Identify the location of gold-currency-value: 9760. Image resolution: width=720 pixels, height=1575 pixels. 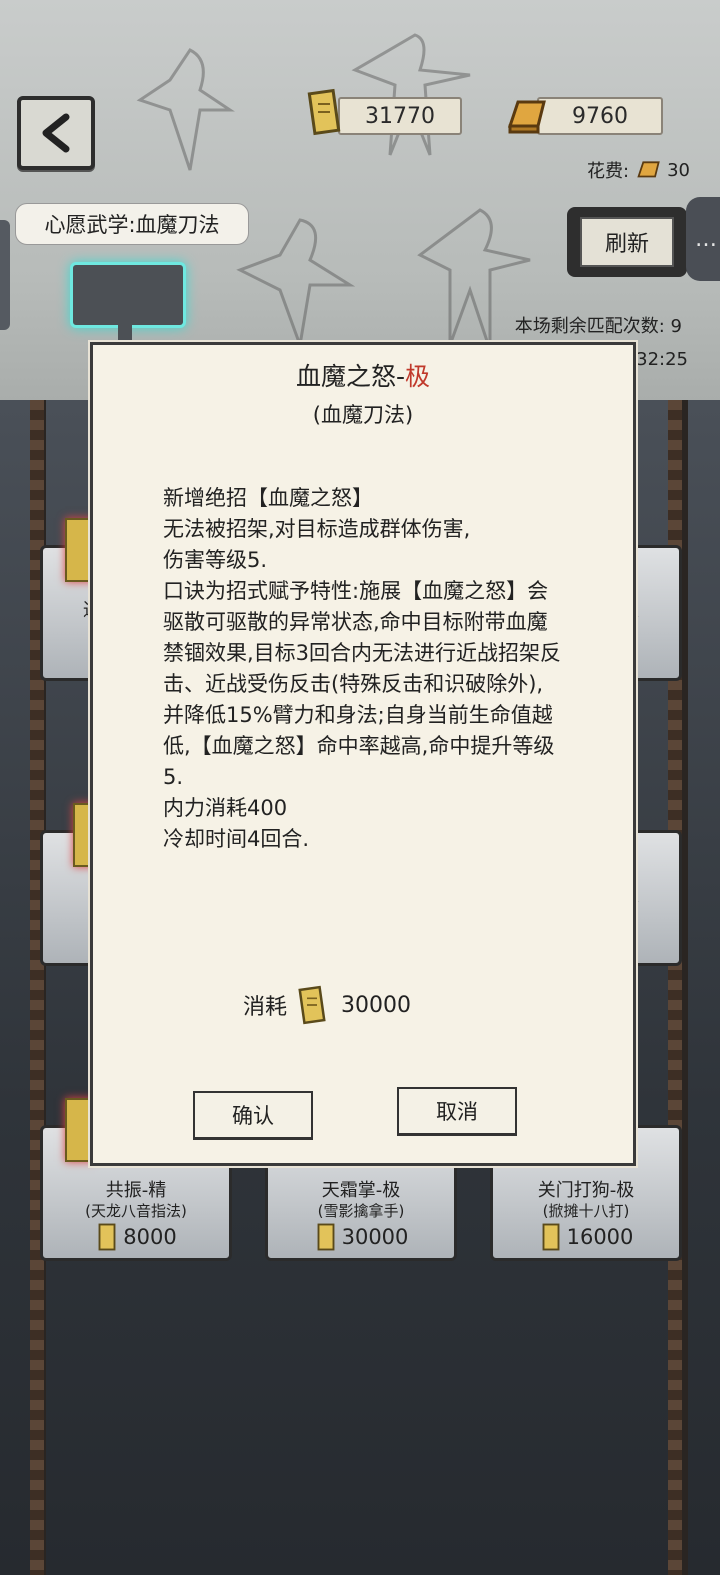
(600, 116).